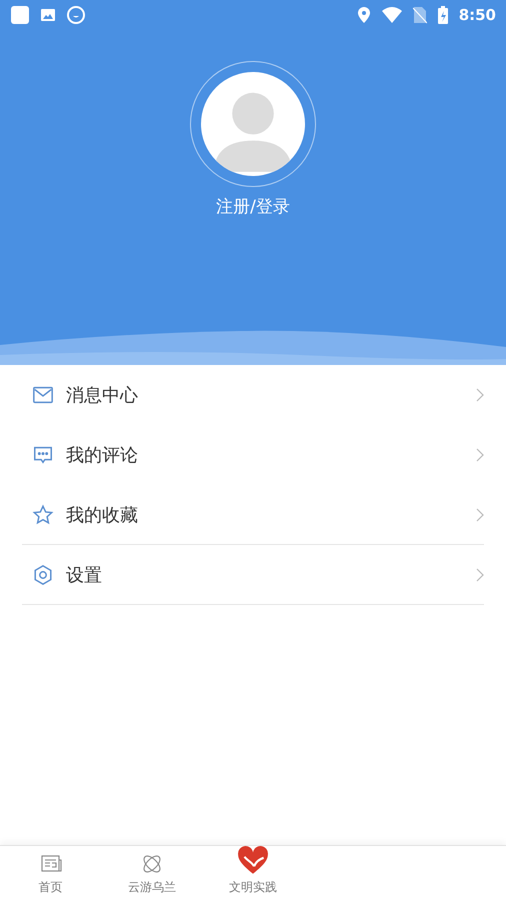  What do you see at coordinates (43, 515) in the screenshot?
I see `star-icon` at bounding box center [43, 515].